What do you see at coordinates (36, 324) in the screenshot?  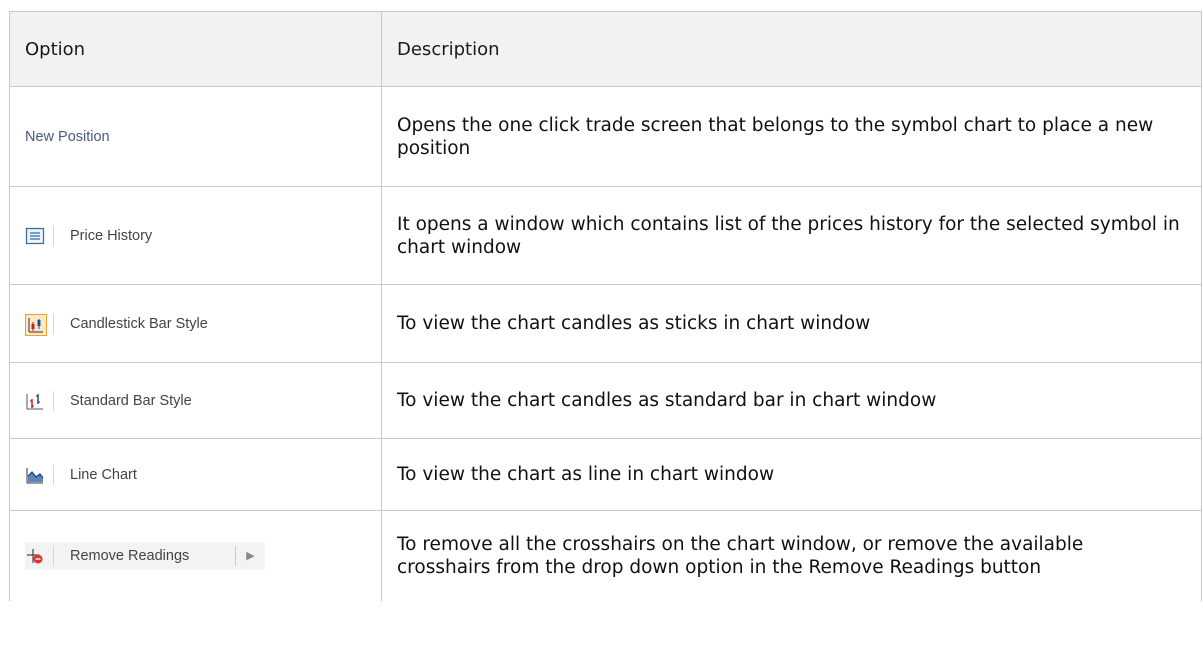 I see `candlestick-icon` at bounding box center [36, 324].